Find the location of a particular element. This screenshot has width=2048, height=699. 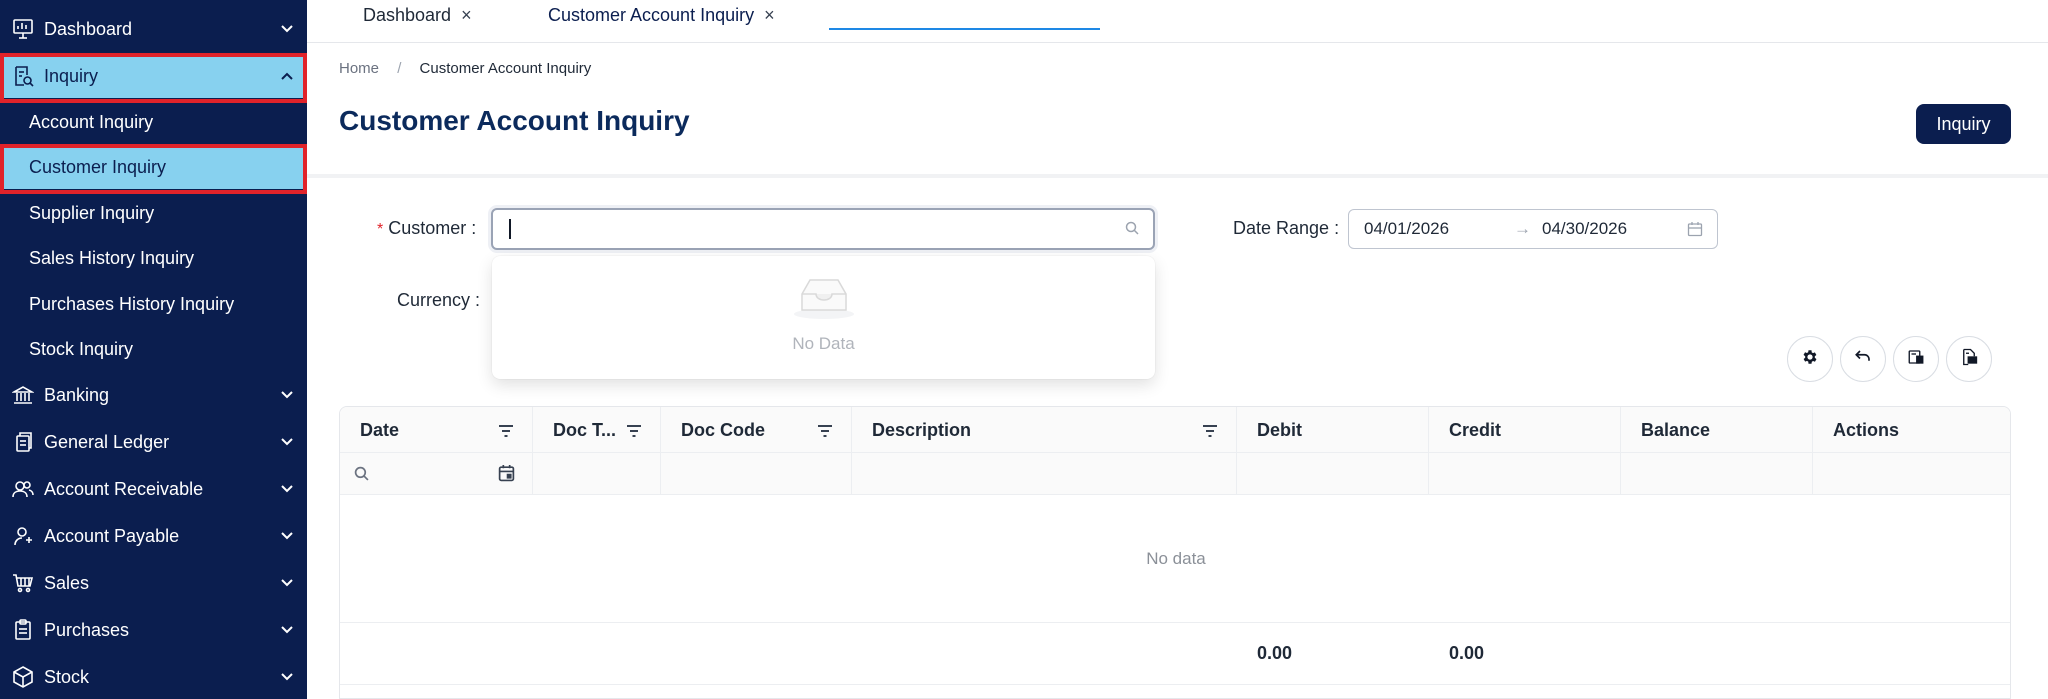

inquiry-button: Inquiry is located at coordinates (1963, 124).